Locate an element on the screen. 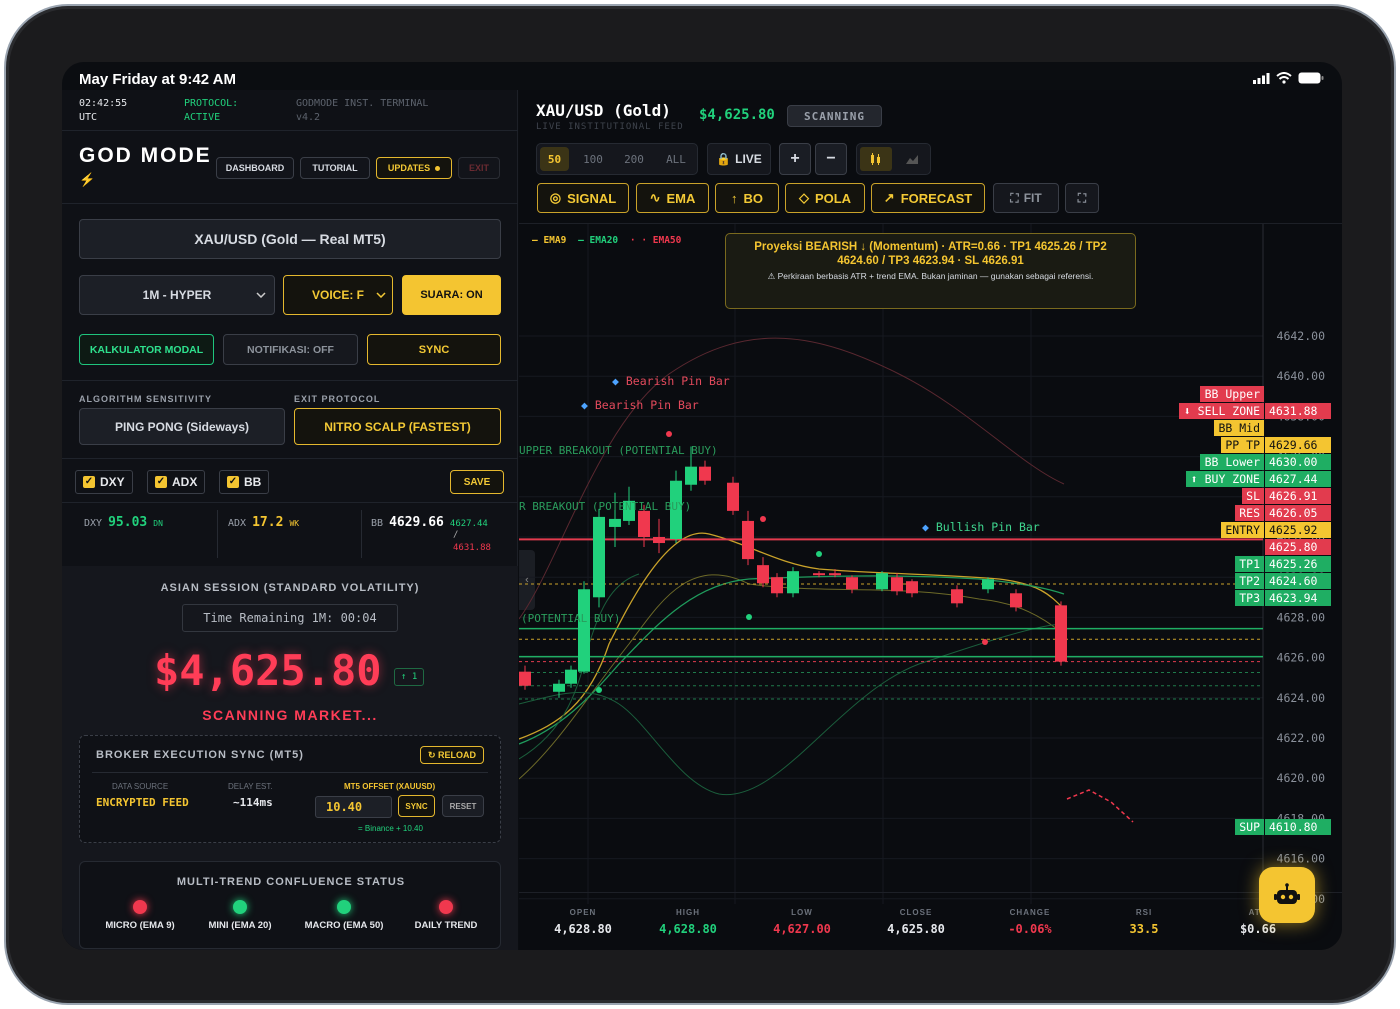 This screenshot has width=1400, height=1009. range-all: ALL is located at coordinates (676, 159).